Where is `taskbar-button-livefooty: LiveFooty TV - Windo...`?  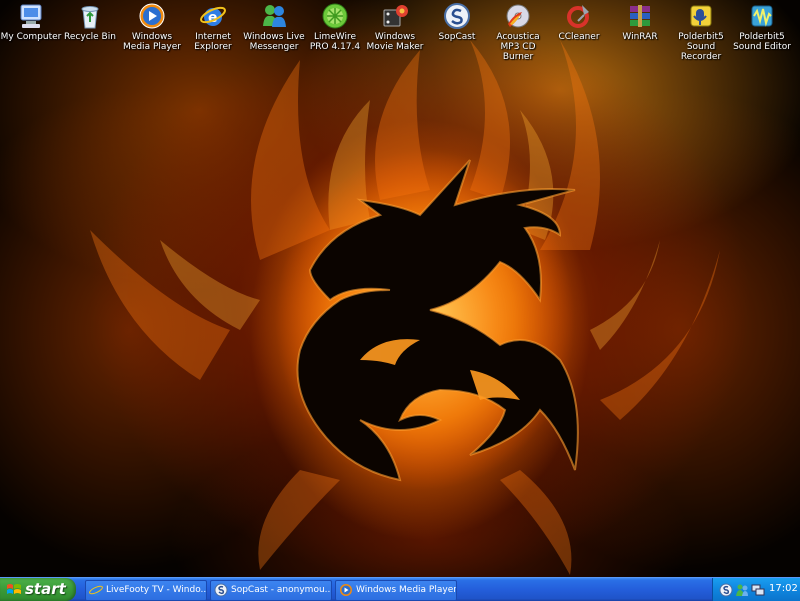
taskbar-button-livefooty: LiveFooty TV - Windo... is located at coordinates (146, 590).